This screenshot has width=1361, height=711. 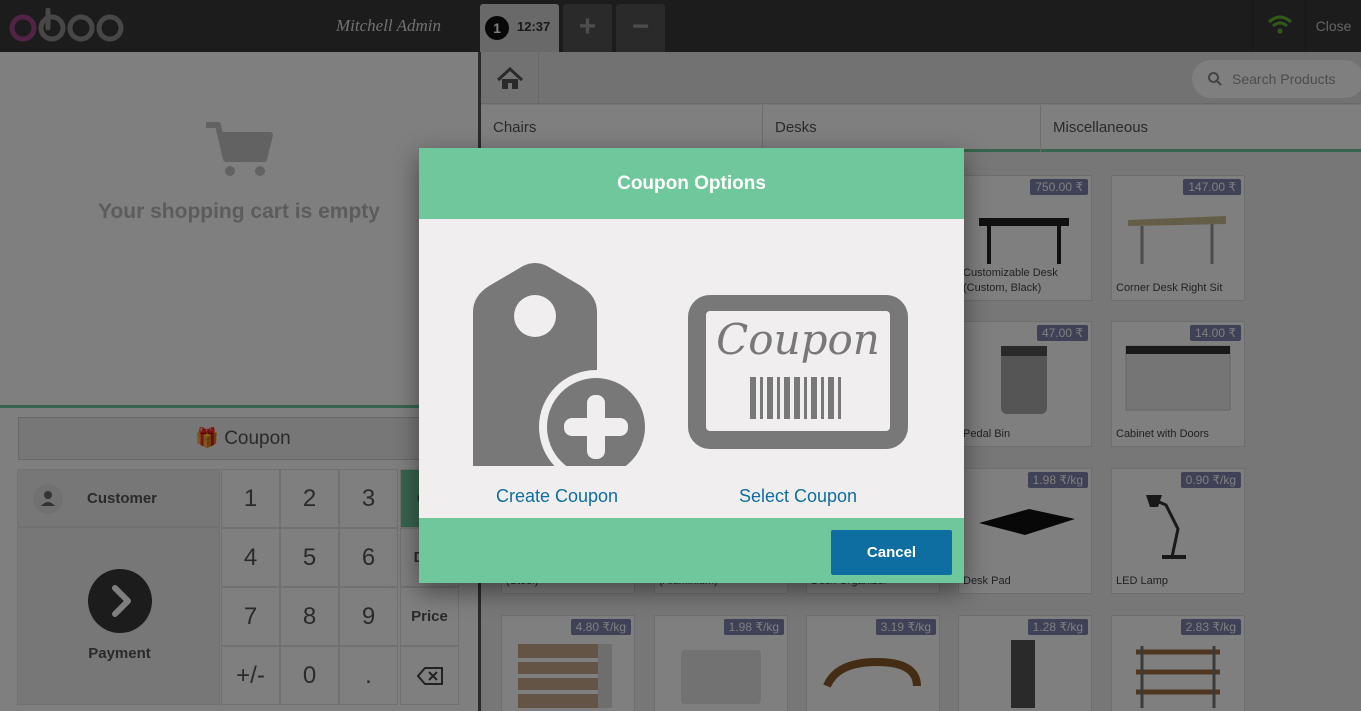 What do you see at coordinates (557, 496) in the screenshot?
I see `create-coupon-link: Create Coupon` at bounding box center [557, 496].